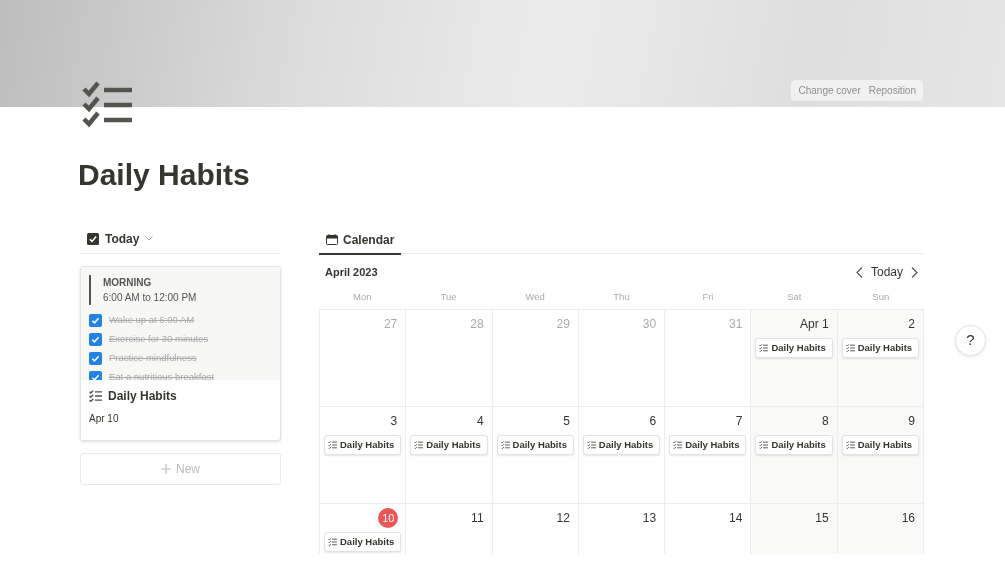  I want to click on view-tab: Today, so click(122, 238).